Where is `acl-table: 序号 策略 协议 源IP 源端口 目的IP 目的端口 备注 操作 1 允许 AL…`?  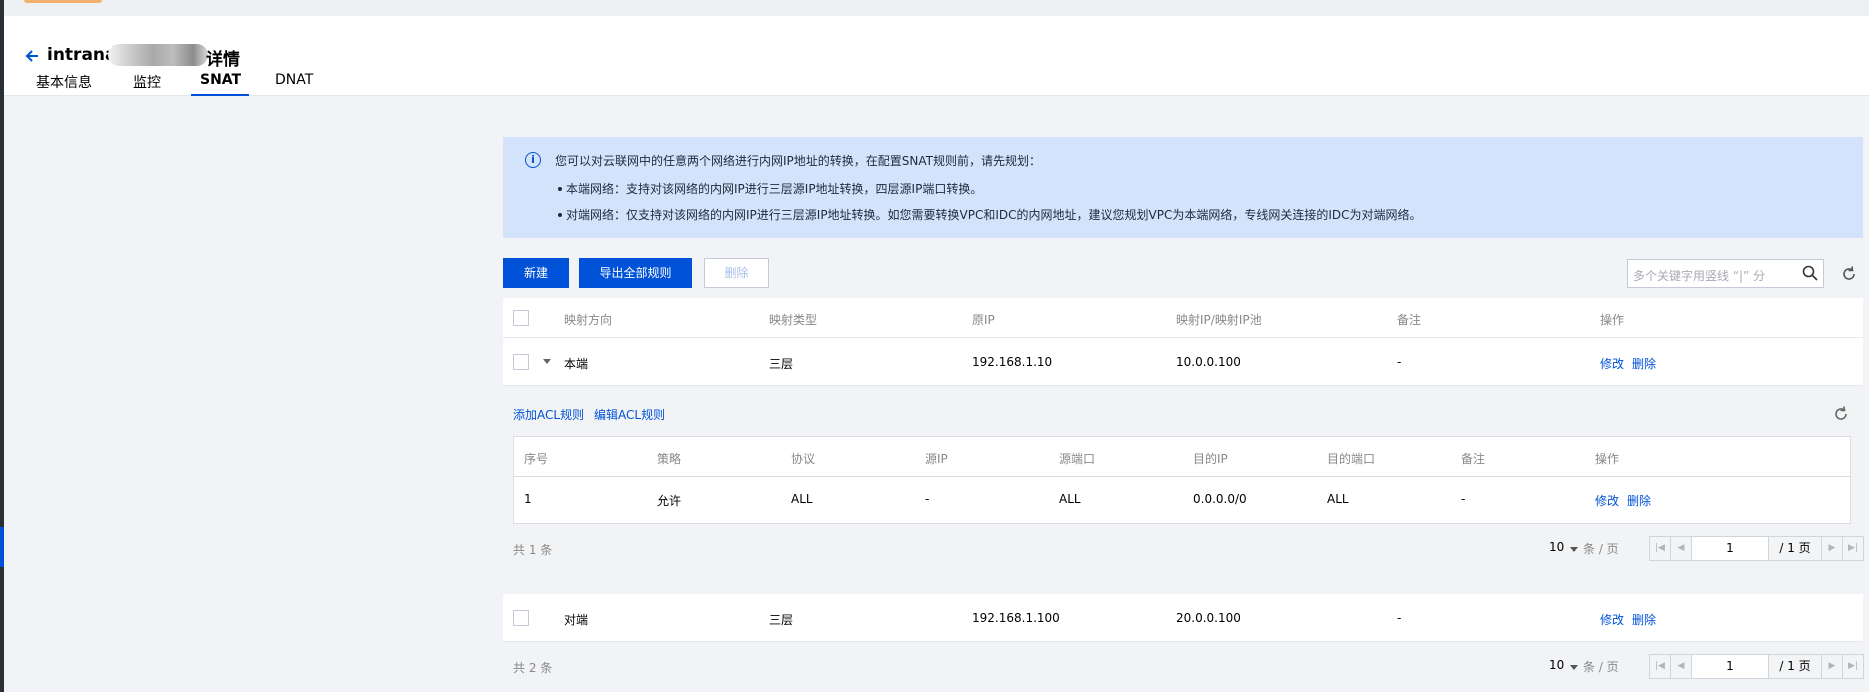
acl-table: 序号 策略 协议 源IP 源端口 目的IP 目的端口 备注 操作 1 允许 AL… is located at coordinates (1182, 480).